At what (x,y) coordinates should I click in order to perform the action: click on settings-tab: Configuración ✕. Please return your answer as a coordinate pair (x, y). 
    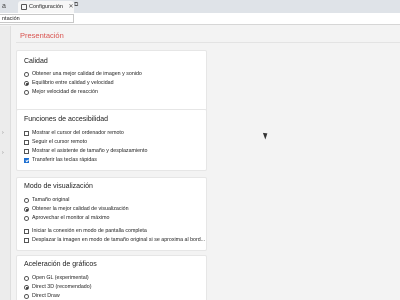
    Looking at the image, I should click on (46, 7).